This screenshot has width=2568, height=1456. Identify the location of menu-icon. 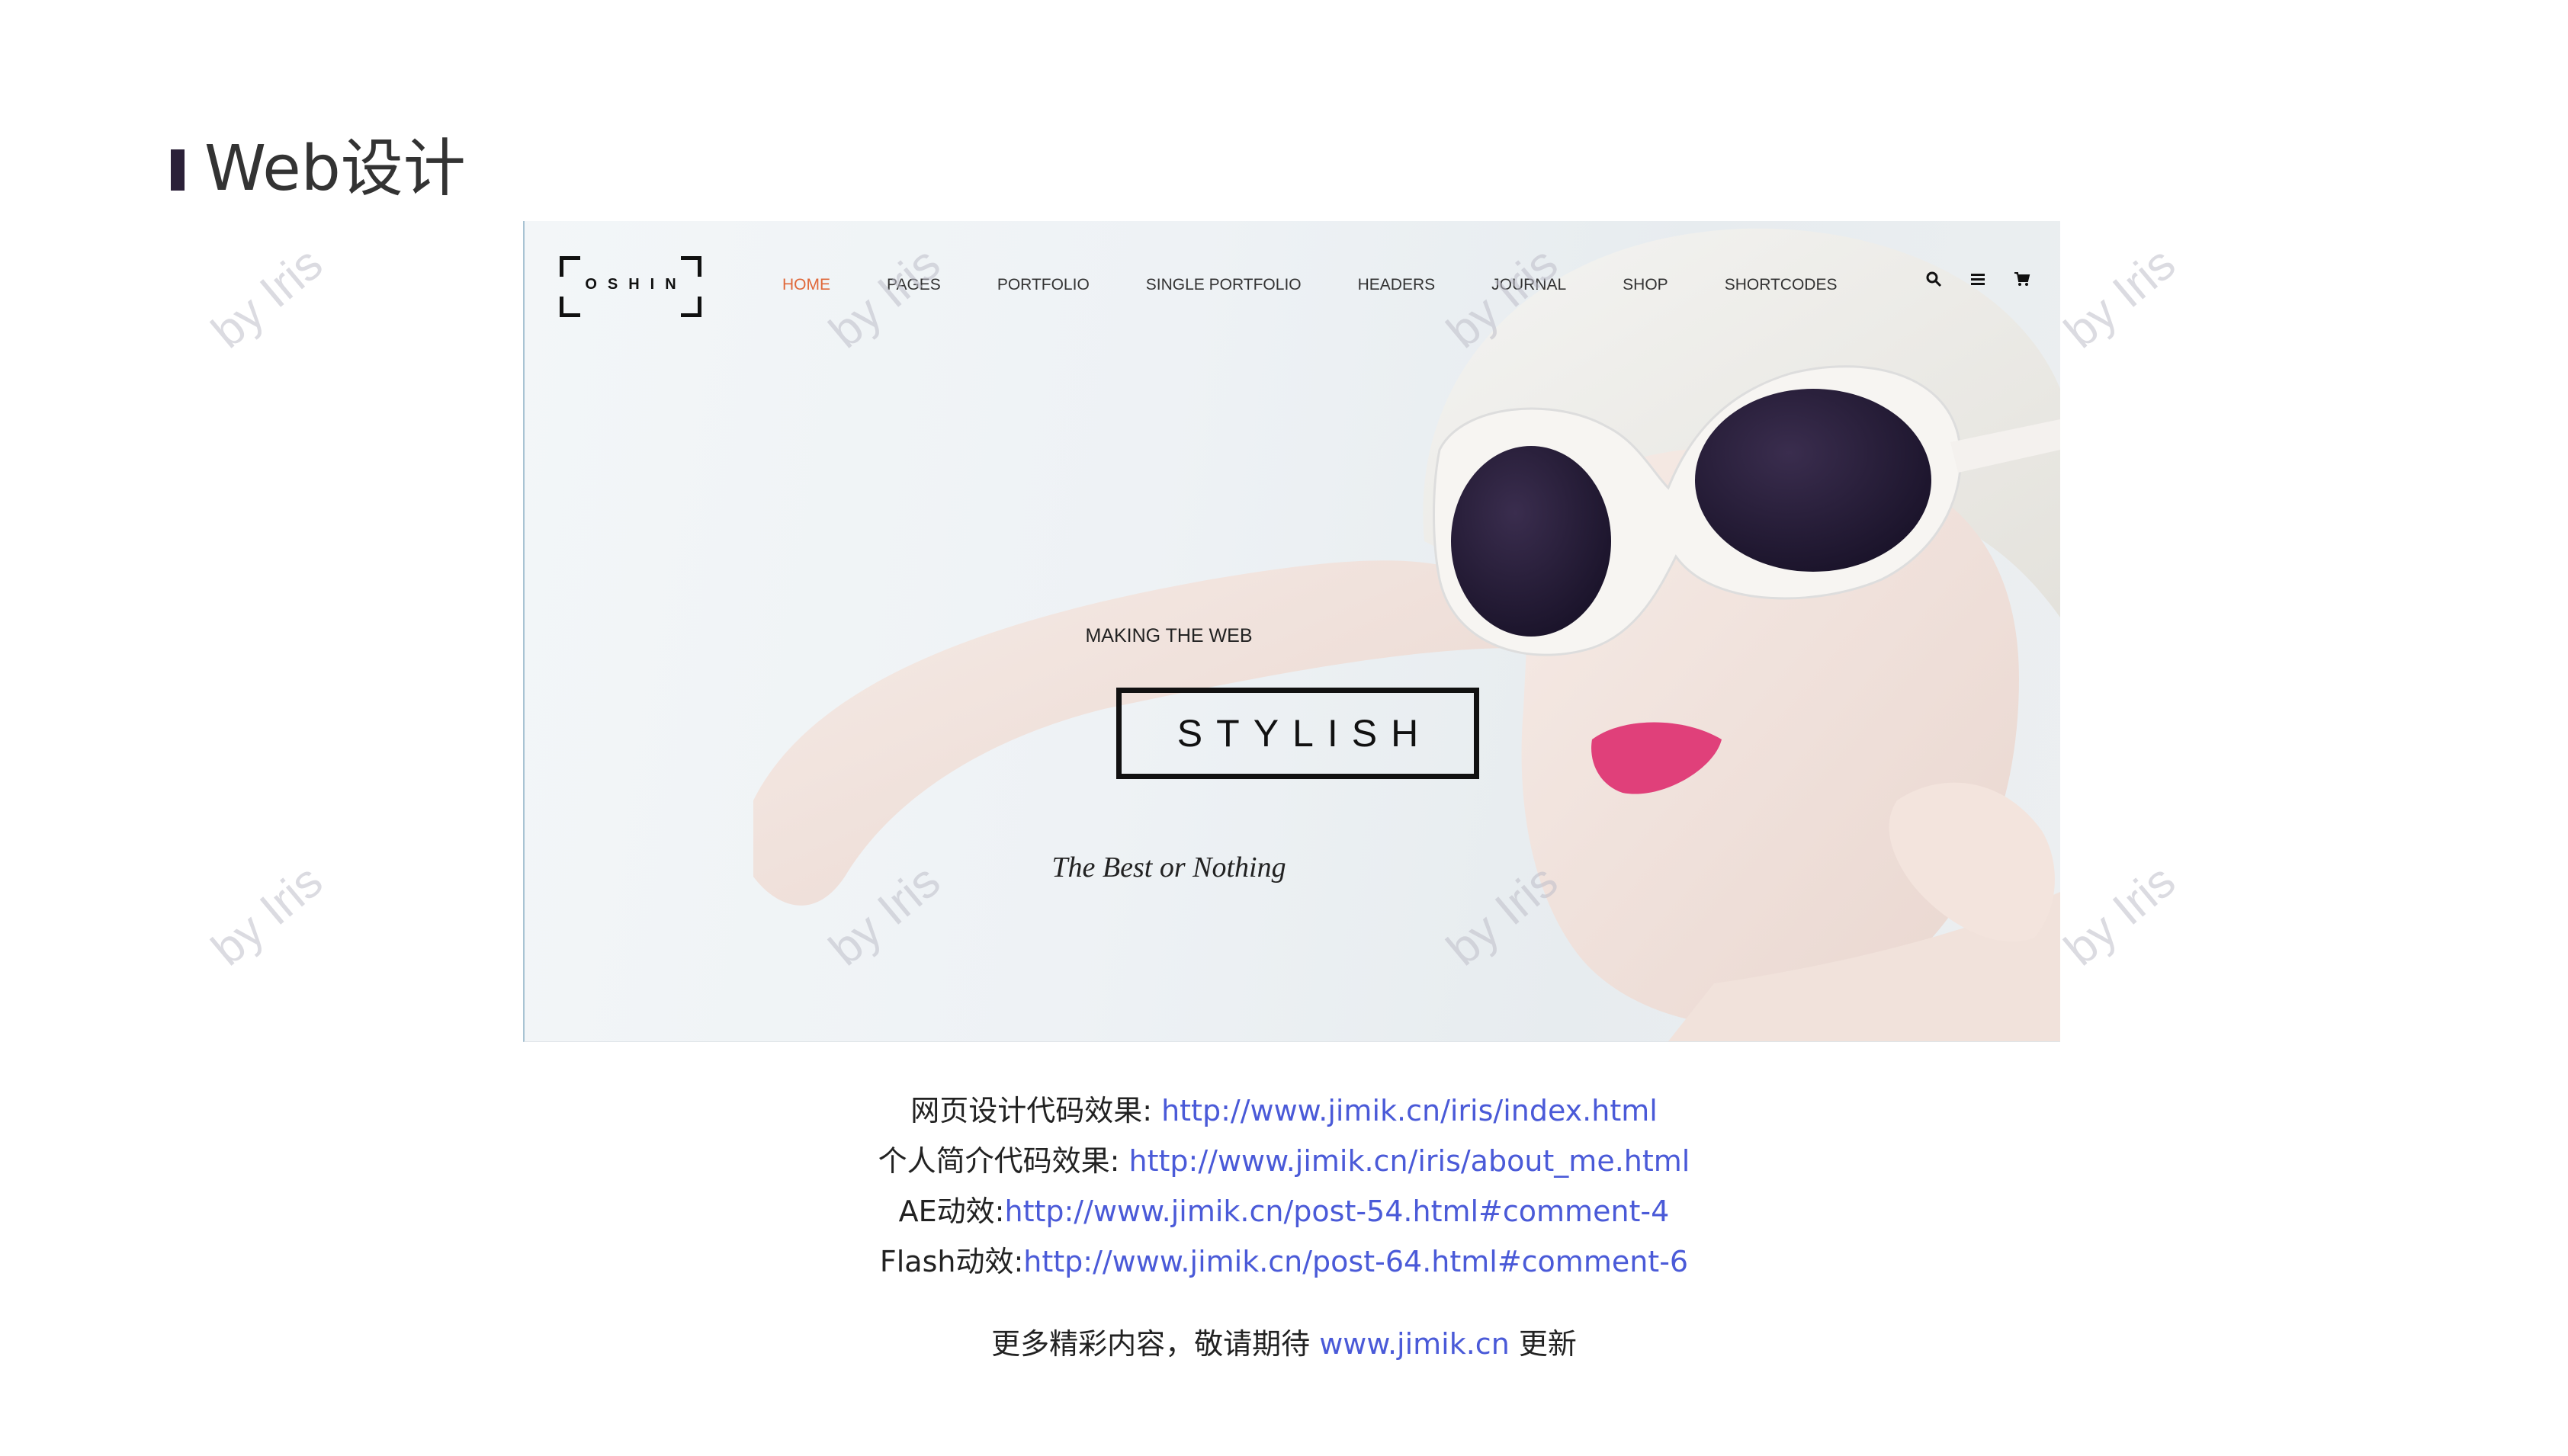
(1978, 279).